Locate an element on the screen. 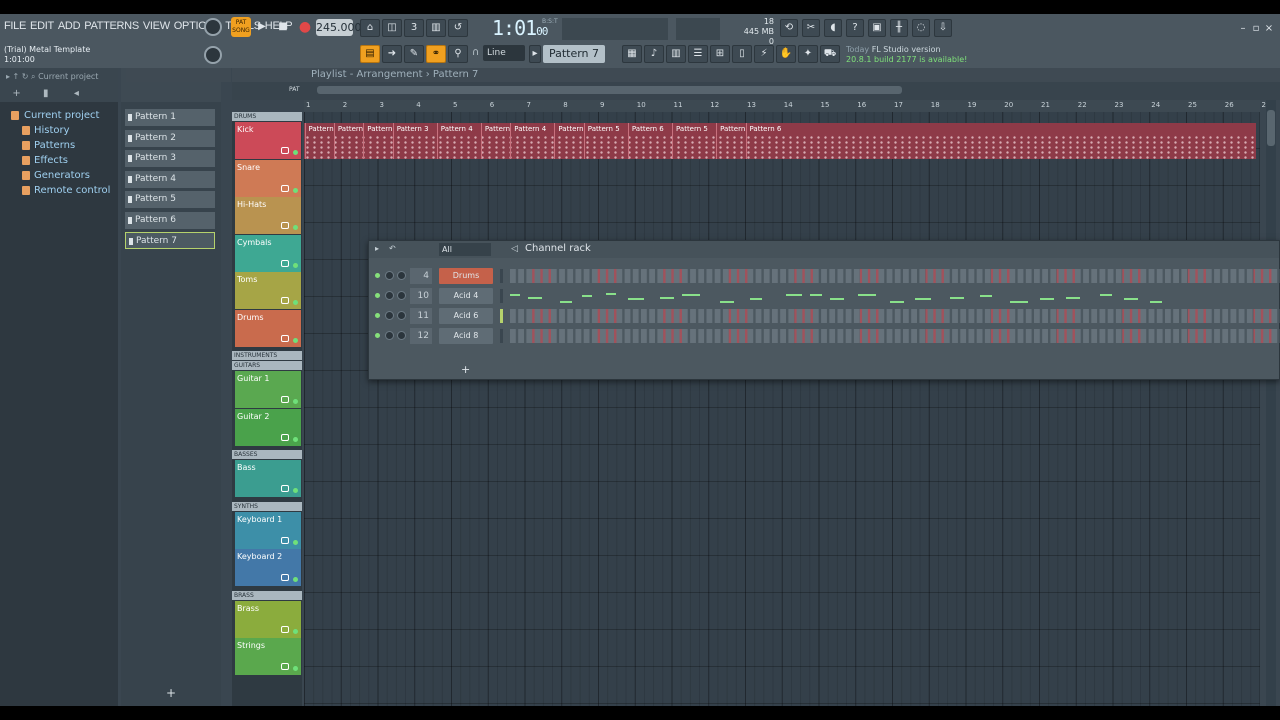  mixer-icon: ╫ is located at coordinates (899, 28).